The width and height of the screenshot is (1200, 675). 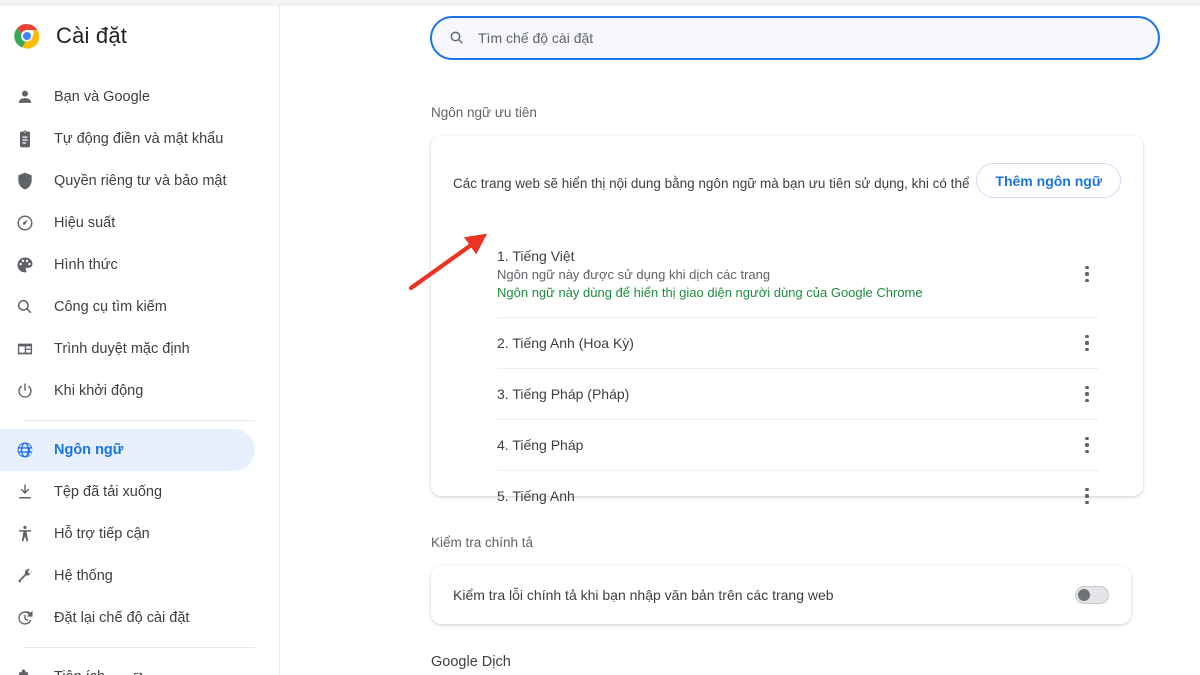 I want to click on sidebar-item-label: Bạn và Google, so click(x=102, y=97).